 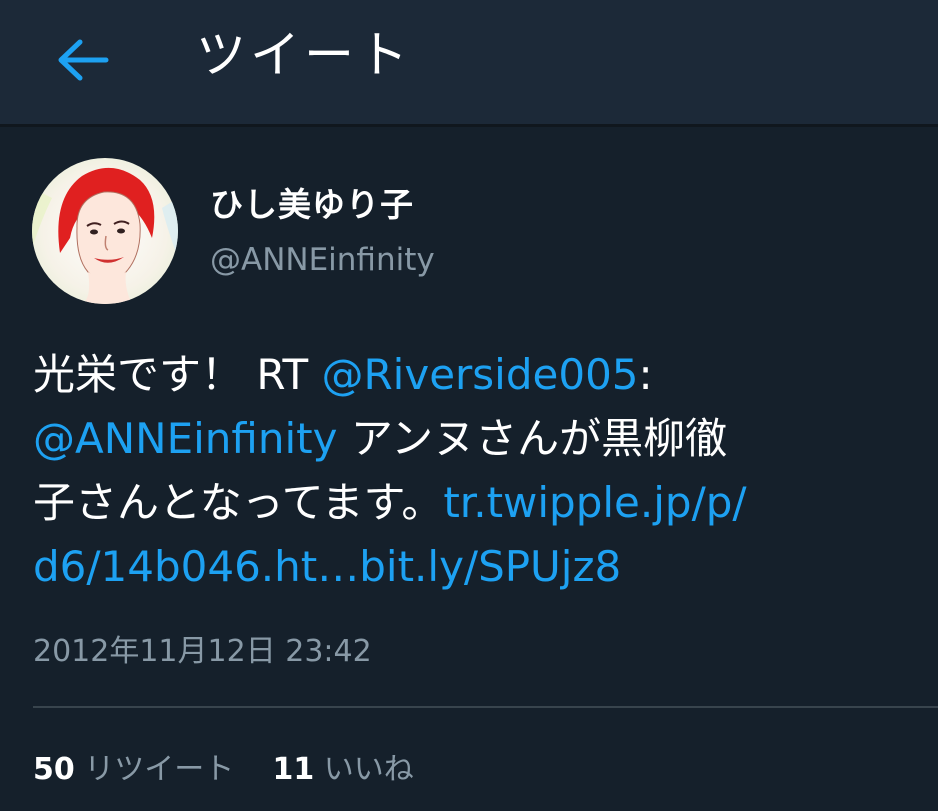 I want to click on retweet-label: リツイート, so click(x=159, y=769).